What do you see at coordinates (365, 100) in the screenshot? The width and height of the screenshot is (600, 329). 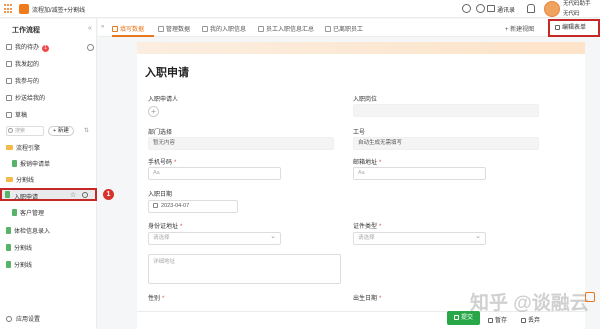 I see `position-label: 入职岗位` at bounding box center [365, 100].